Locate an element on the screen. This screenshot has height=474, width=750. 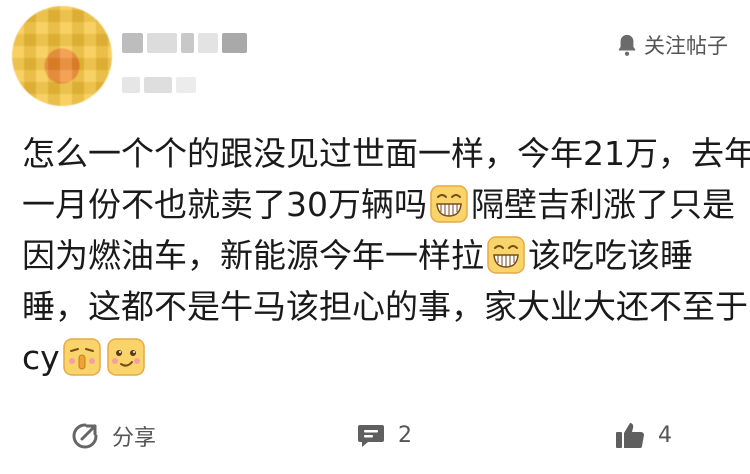
like-count: 4 is located at coordinates (665, 435).